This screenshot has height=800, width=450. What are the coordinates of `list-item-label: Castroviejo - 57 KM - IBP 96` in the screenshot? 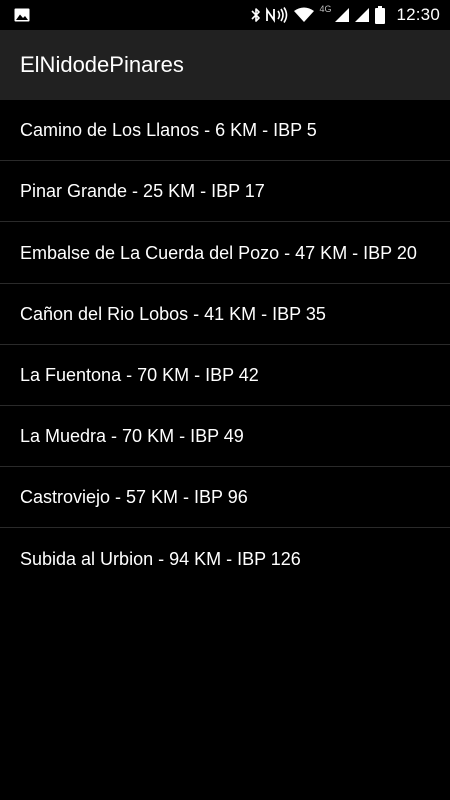 It's located at (134, 497).